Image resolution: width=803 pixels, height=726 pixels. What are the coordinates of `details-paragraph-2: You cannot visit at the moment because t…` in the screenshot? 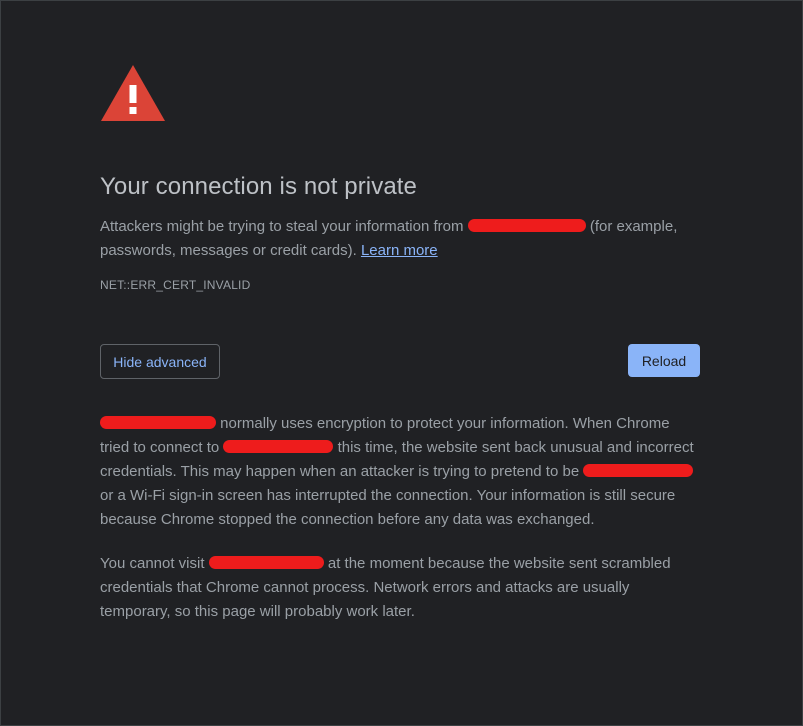 It's located at (400, 588).